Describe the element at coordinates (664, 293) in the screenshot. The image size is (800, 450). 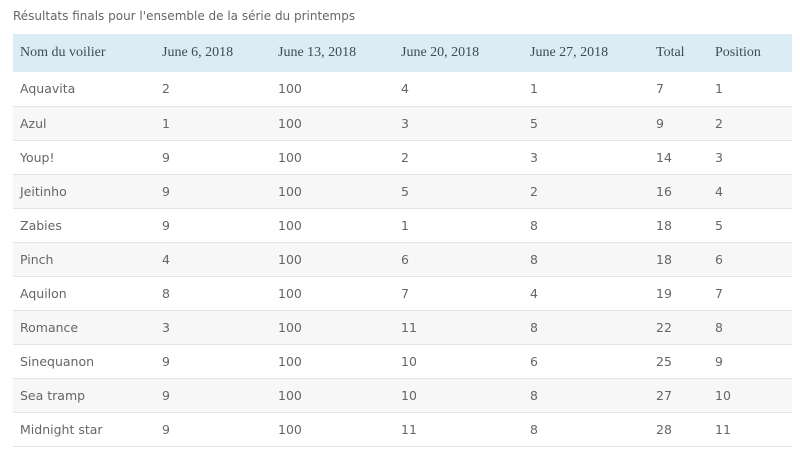
I see `cell-total: 19` at that location.